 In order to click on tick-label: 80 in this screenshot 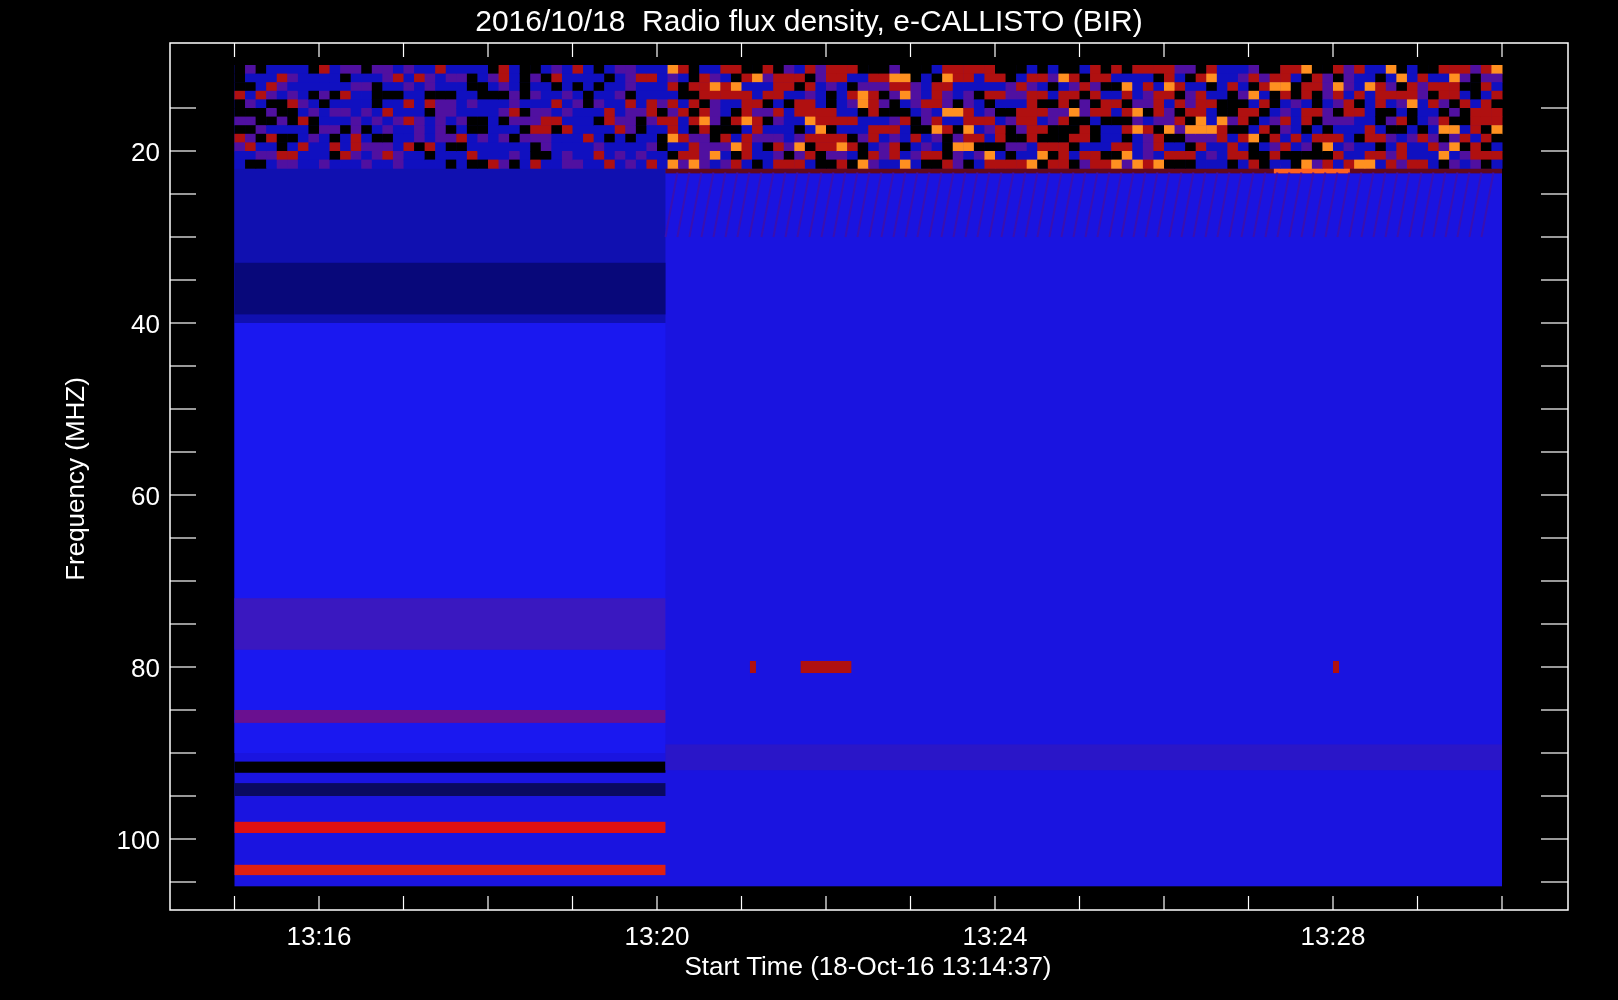, I will do `click(145, 668)`.